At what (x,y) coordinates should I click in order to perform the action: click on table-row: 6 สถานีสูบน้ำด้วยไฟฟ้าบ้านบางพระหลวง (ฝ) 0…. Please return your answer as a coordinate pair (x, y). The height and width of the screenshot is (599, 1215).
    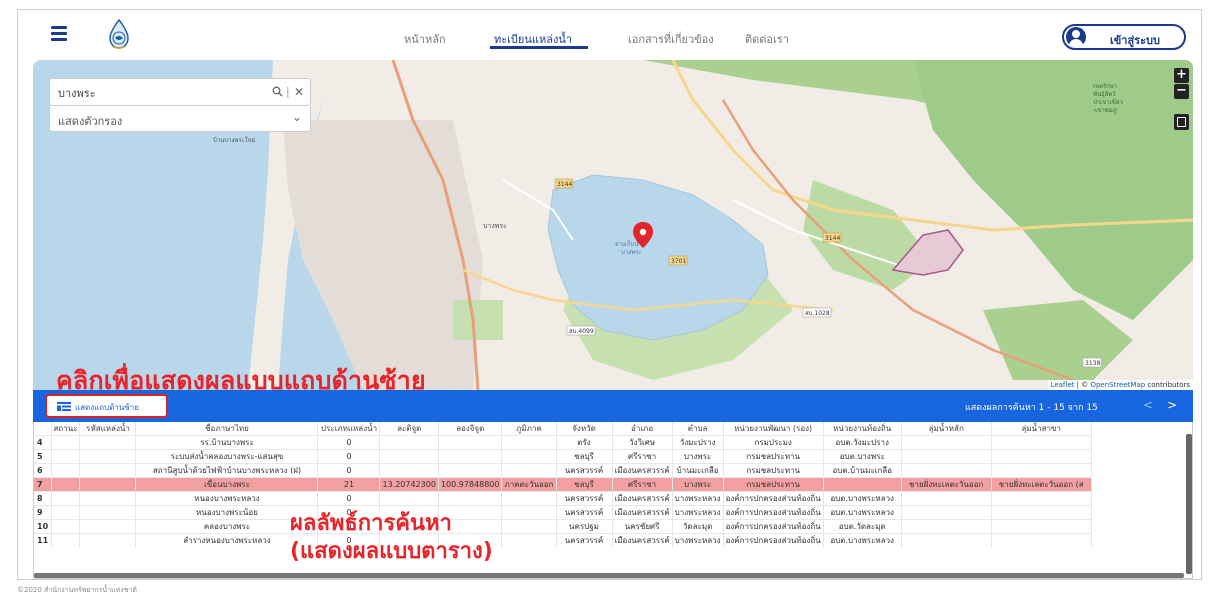
    Looking at the image, I should click on (563, 470).